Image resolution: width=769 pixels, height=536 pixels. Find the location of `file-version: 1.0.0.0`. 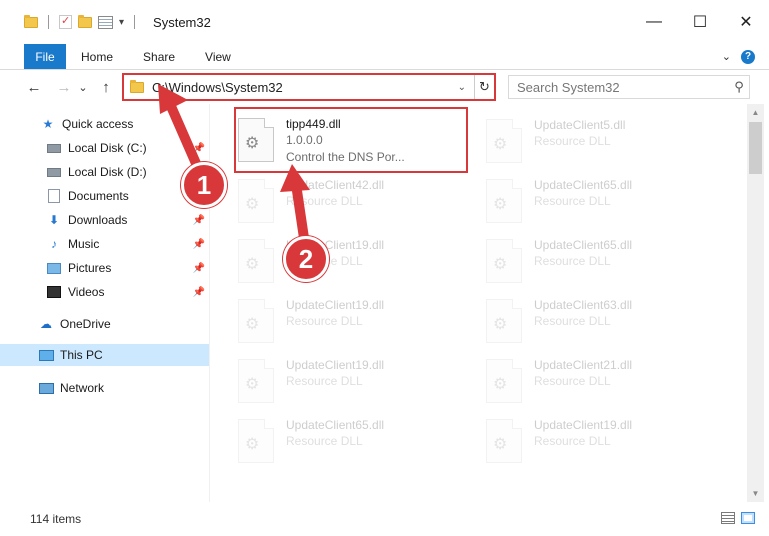

file-version: 1.0.0.0 is located at coordinates (304, 140).